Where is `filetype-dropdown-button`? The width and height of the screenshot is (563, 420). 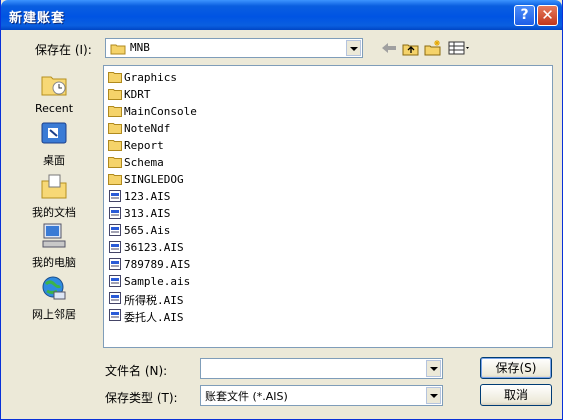
filetype-dropdown-button is located at coordinates (433, 395).